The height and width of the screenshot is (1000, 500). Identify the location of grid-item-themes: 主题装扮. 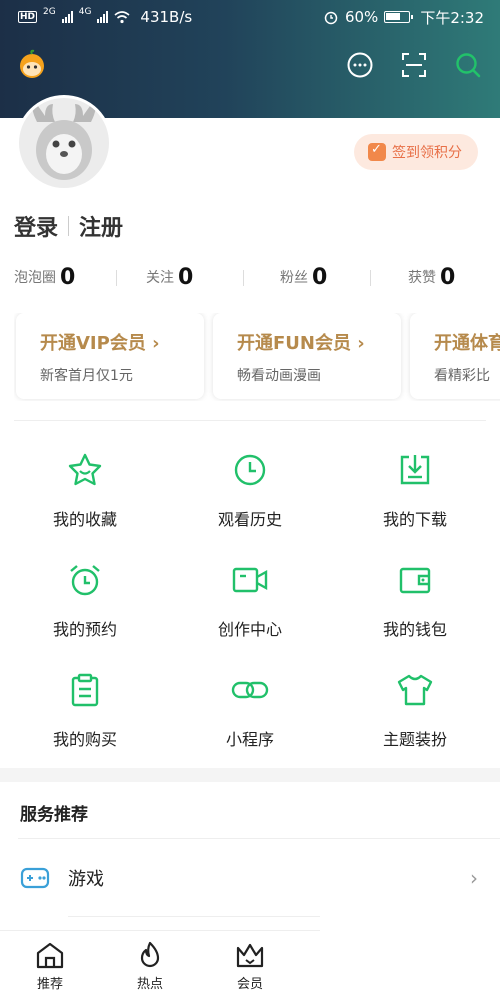
(415, 720).